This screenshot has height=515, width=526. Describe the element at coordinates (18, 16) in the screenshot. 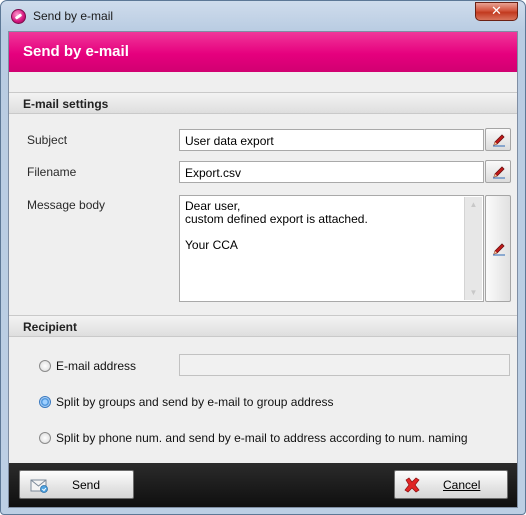

I see `app-logo-icon` at that location.